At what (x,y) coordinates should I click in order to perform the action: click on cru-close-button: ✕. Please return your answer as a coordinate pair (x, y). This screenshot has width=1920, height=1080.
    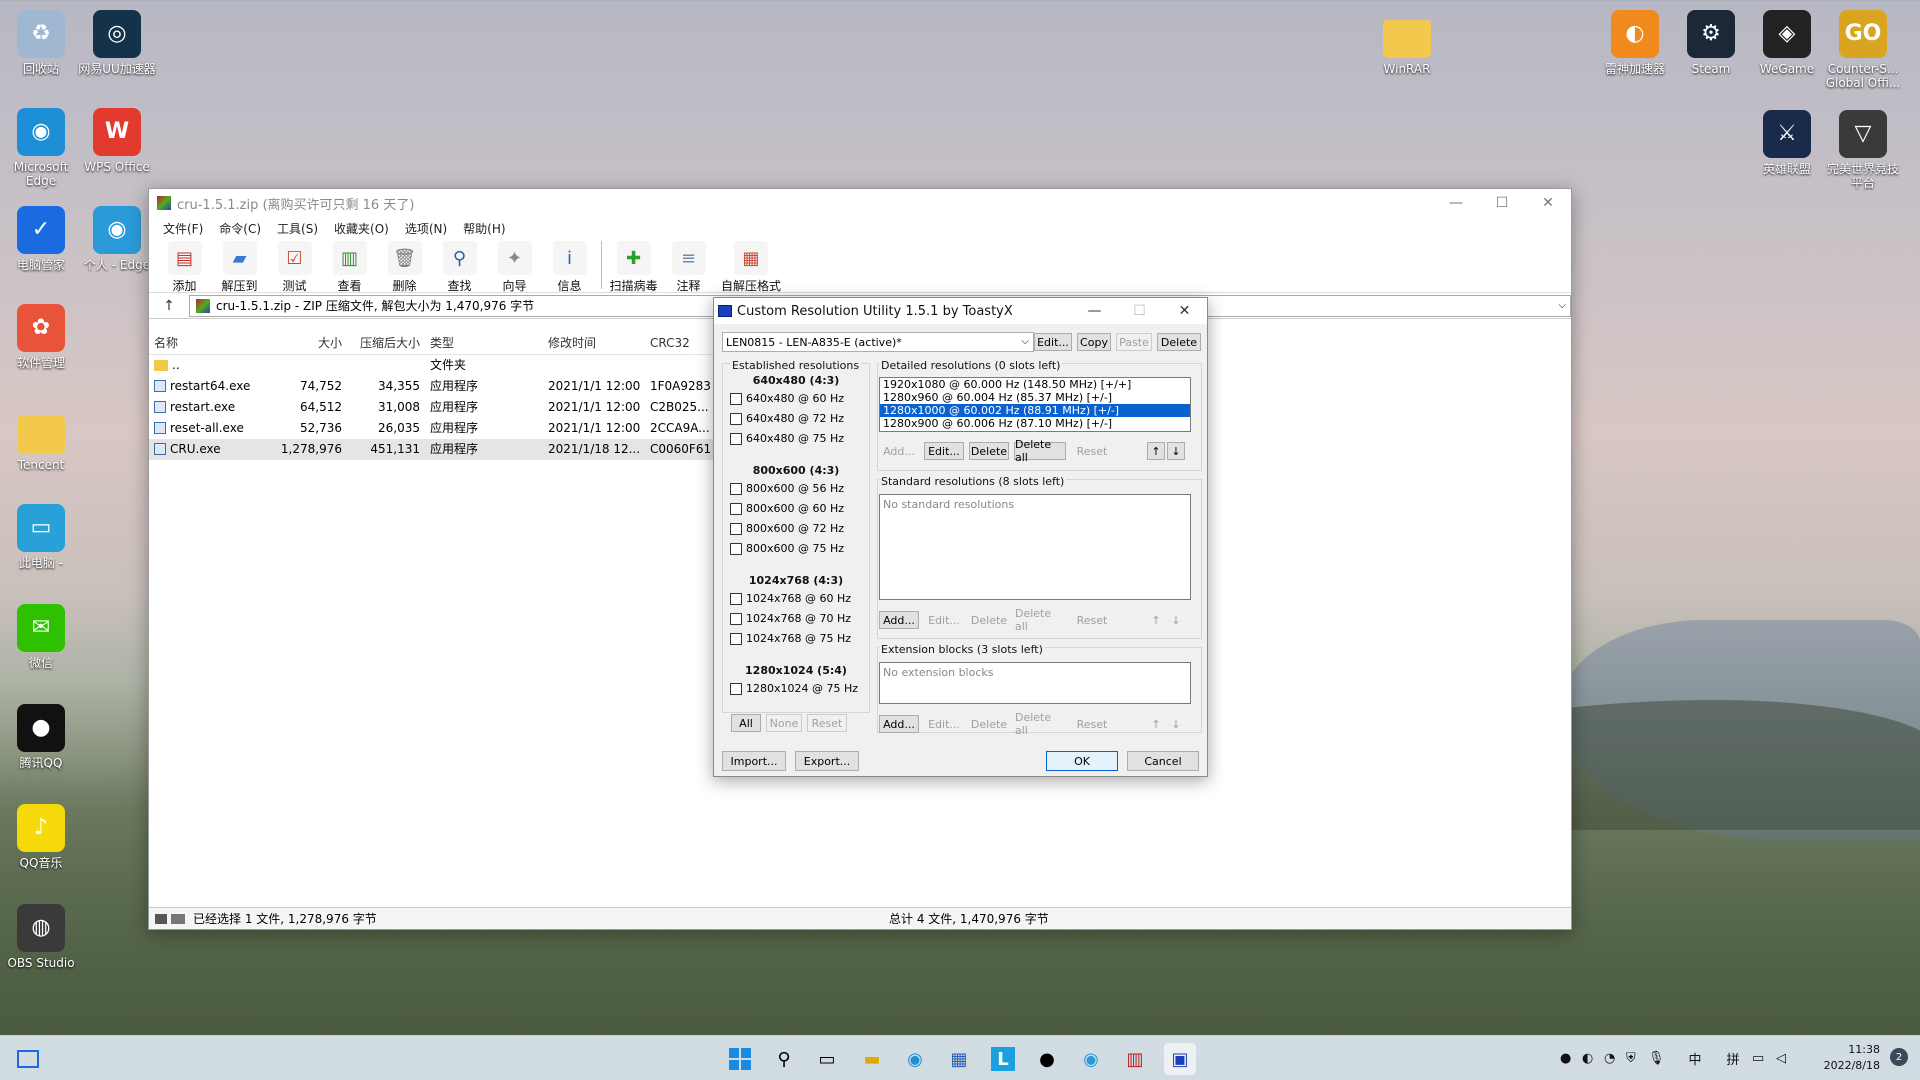
    Looking at the image, I should click on (1184, 311).